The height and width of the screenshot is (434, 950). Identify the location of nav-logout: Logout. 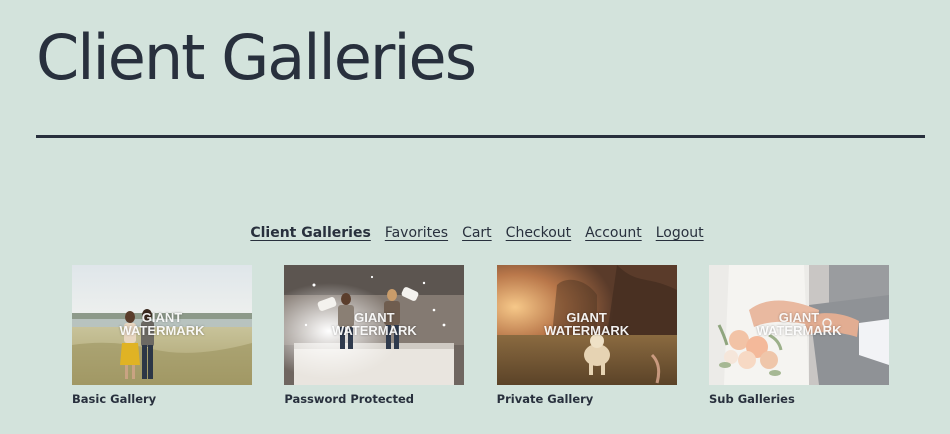
(680, 233).